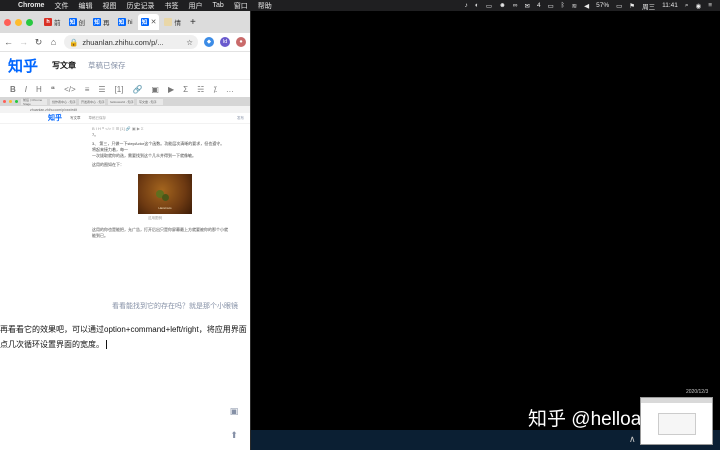  I want to click on screenshot-draft: 草稿已保存, so click(97, 117).